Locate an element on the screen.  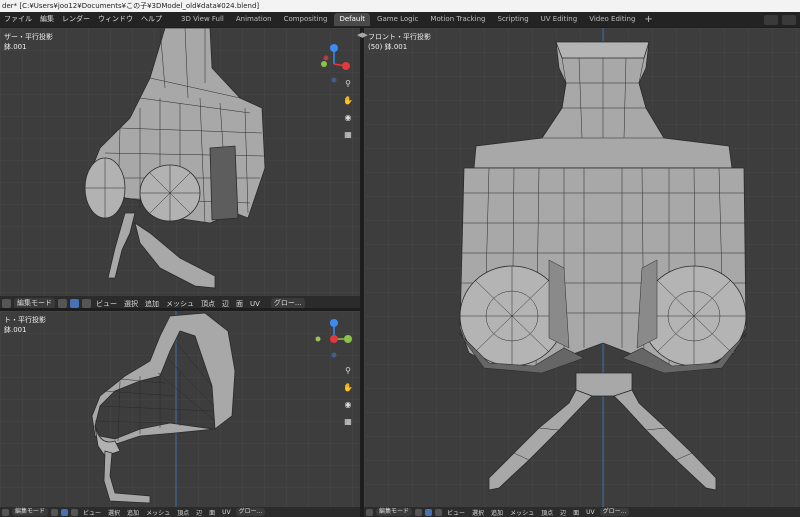
view-layer-icon is located at coordinates (789, 19).